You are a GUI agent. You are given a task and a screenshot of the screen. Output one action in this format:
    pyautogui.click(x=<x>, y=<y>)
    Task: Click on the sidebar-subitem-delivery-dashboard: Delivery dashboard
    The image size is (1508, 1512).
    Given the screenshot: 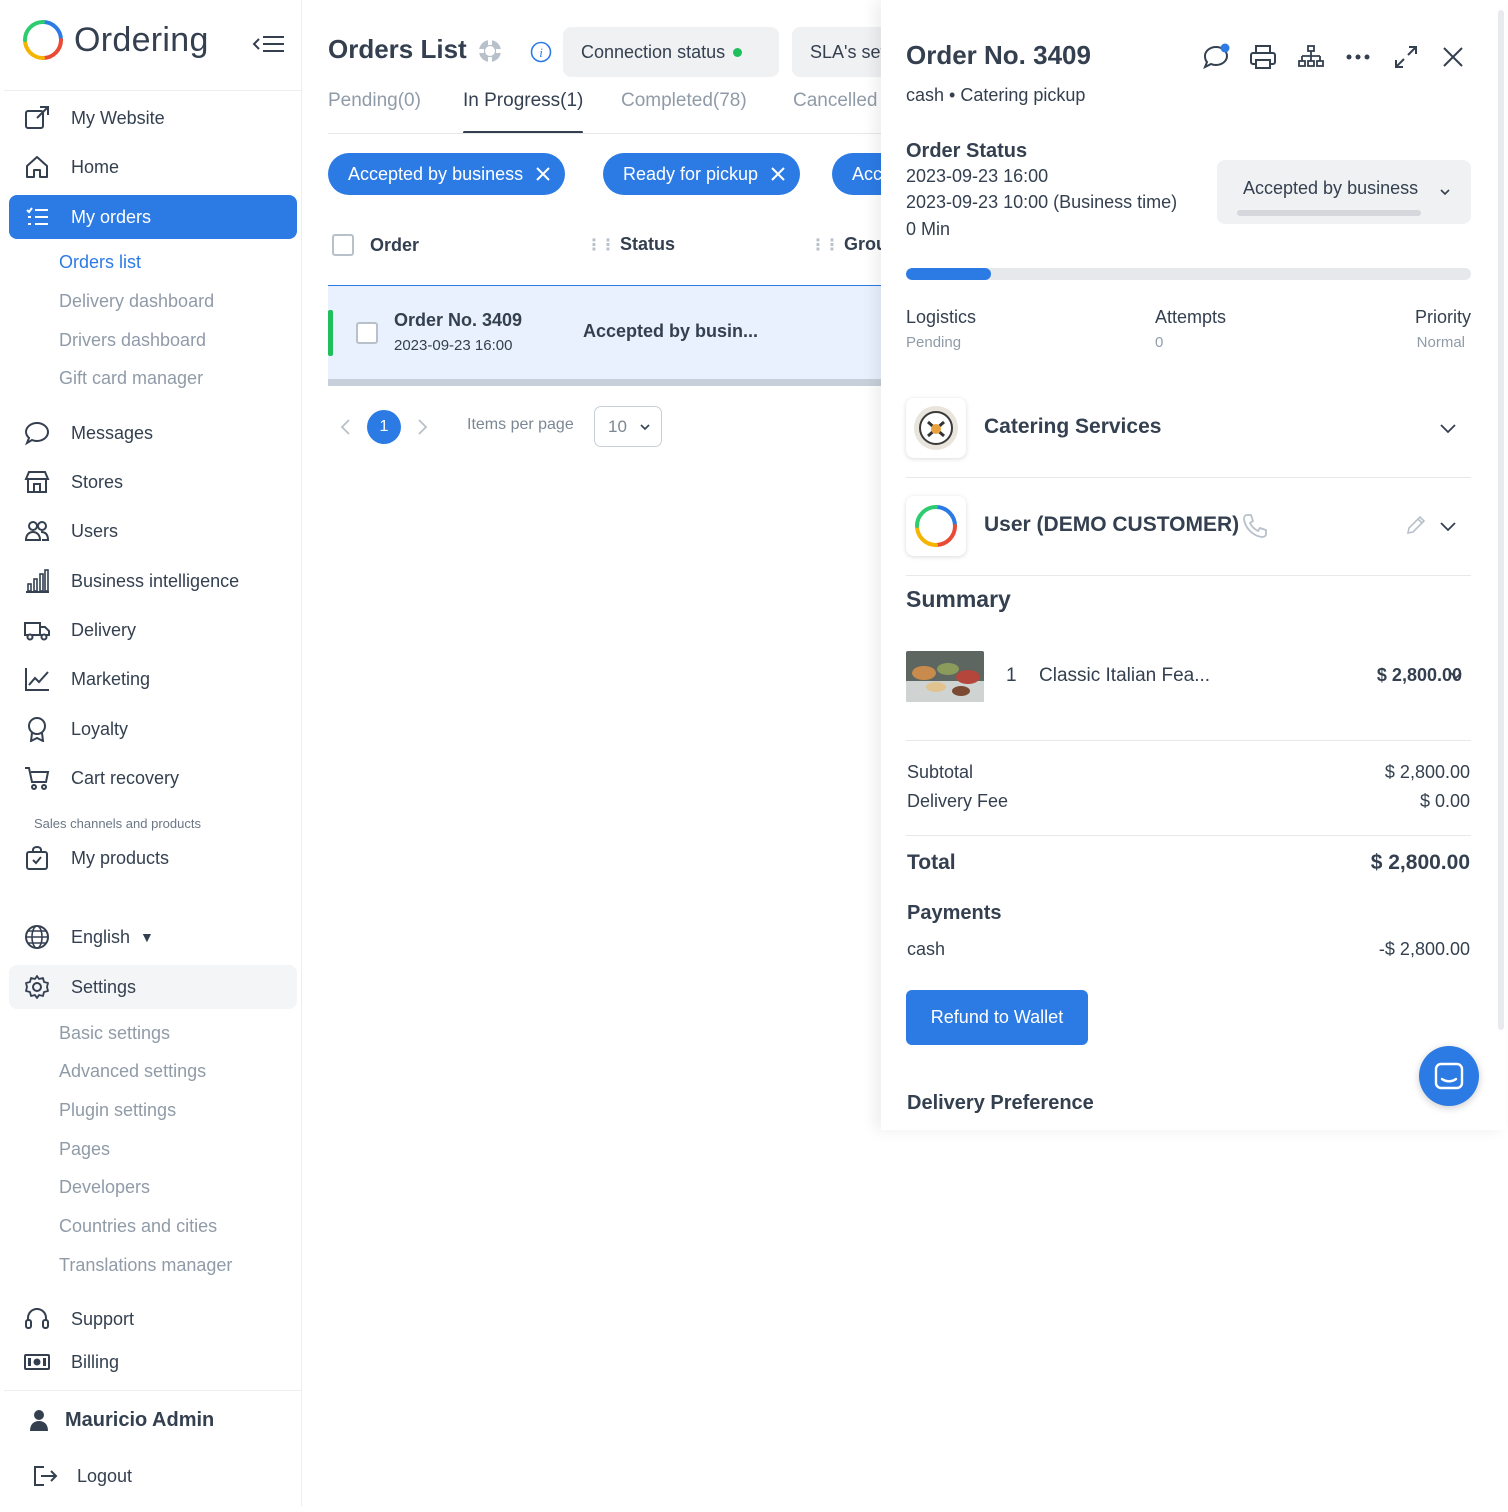 What is the action you would take?
    pyautogui.click(x=136, y=301)
    